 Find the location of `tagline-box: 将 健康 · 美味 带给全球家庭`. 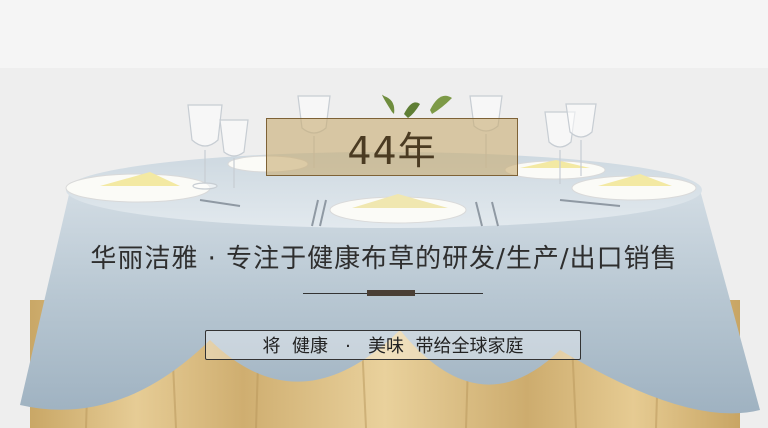

tagline-box: 将 健康 · 美味 带给全球家庭 is located at coordinates (393, 345).